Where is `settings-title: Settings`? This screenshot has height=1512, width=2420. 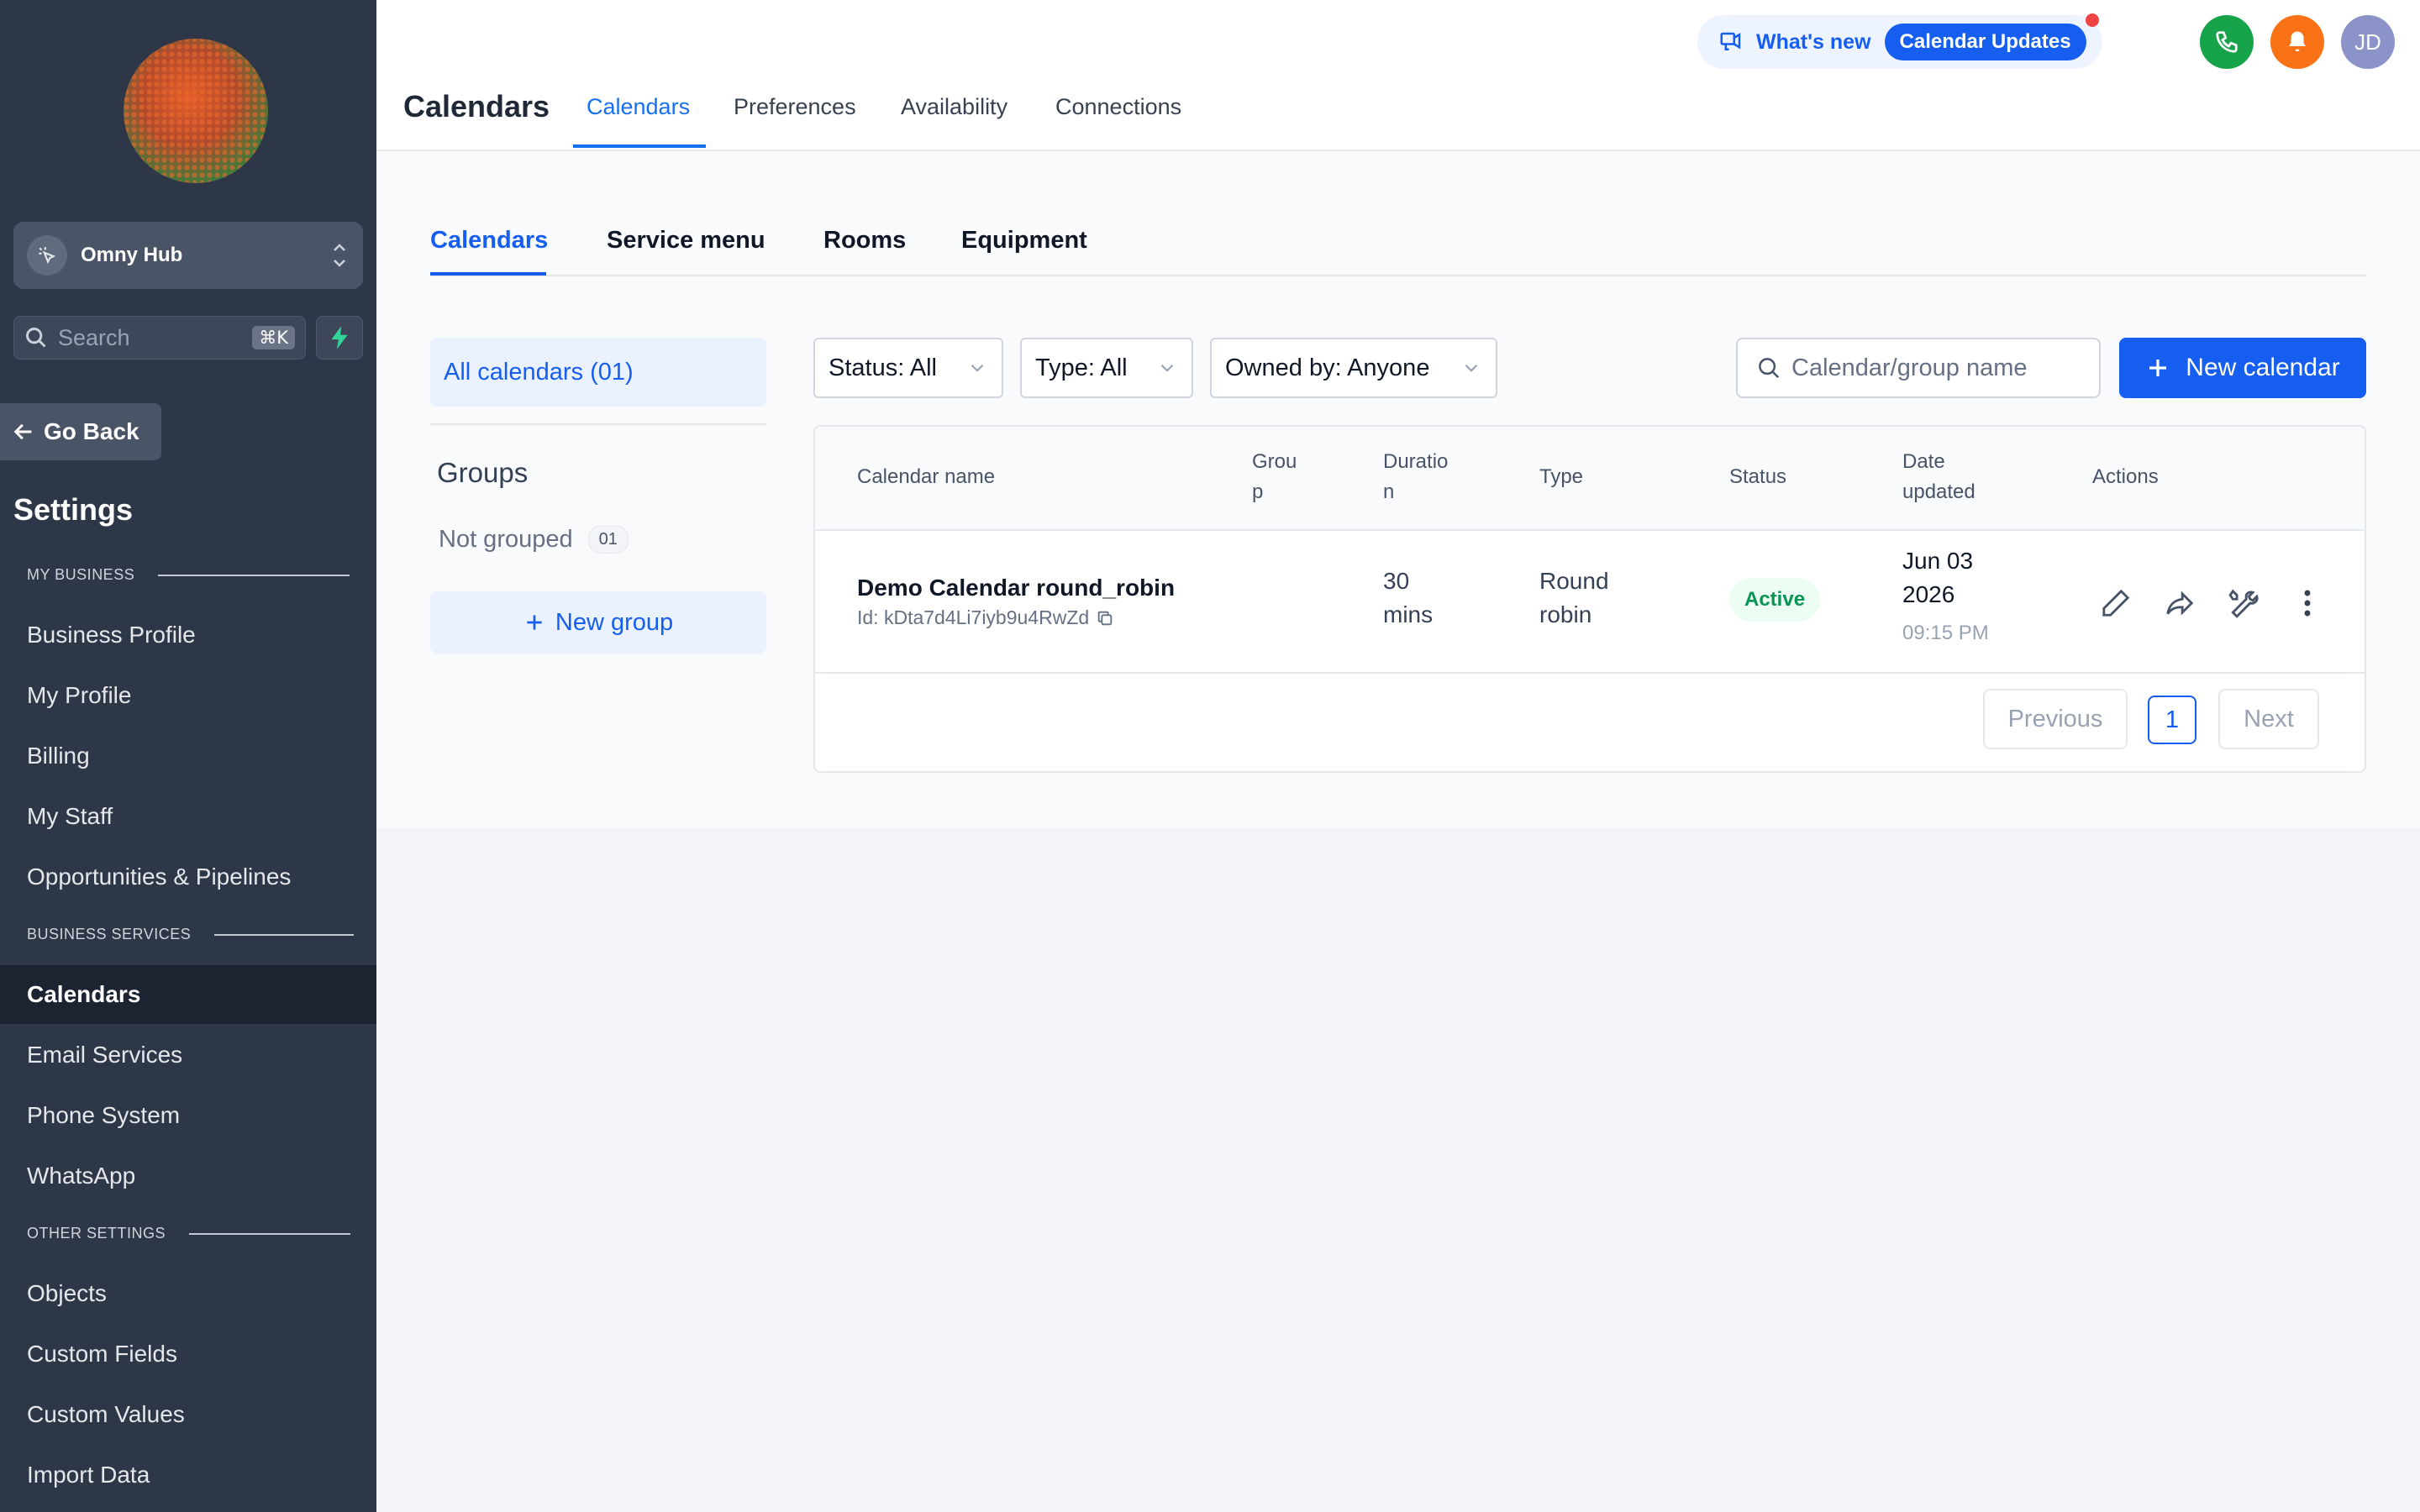 settings-title: Settings is located at coordinates (73, 509).